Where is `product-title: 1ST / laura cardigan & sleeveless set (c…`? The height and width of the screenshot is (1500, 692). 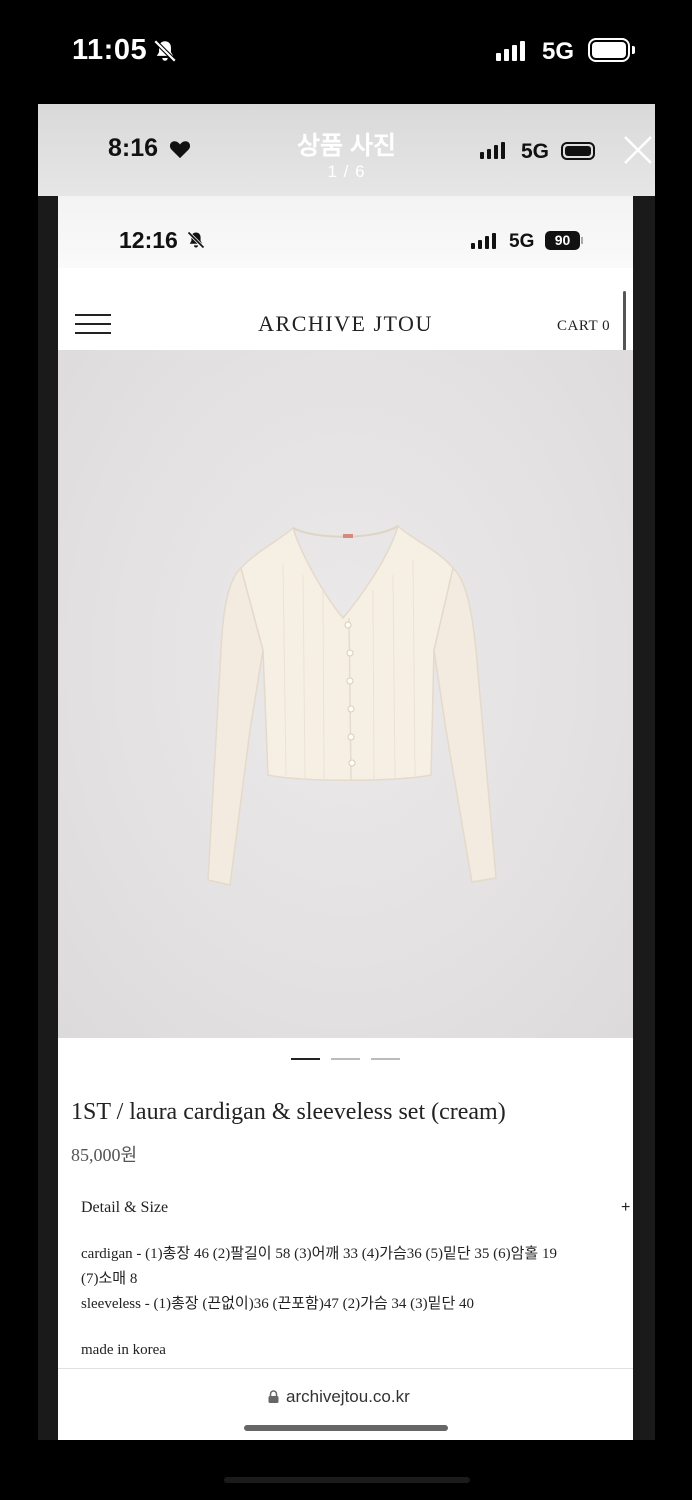
product-title: 1ST / laura cardigan & sleeveless set (c… is located at coordinates (288, 1112).